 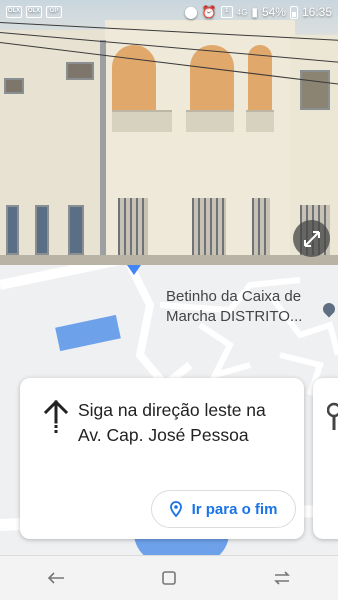 What do you see at coordinates (282, 578) in the screenshot?
I see `recents-icon` at bounding box center [282, 578].